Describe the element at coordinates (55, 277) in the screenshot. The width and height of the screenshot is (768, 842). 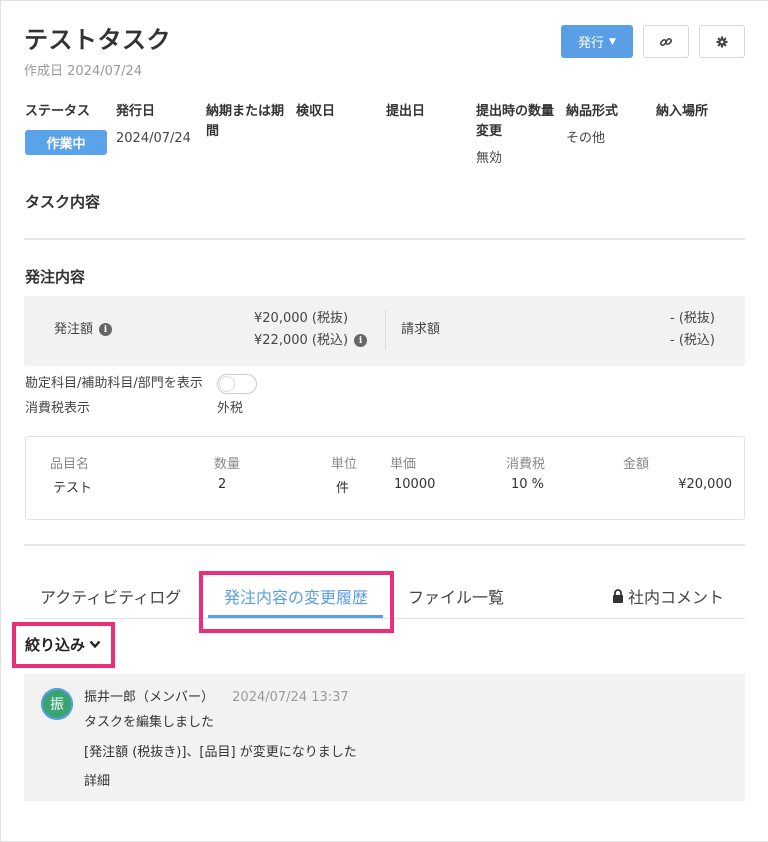
I see `order-content-heading: 発注内容` at that location.